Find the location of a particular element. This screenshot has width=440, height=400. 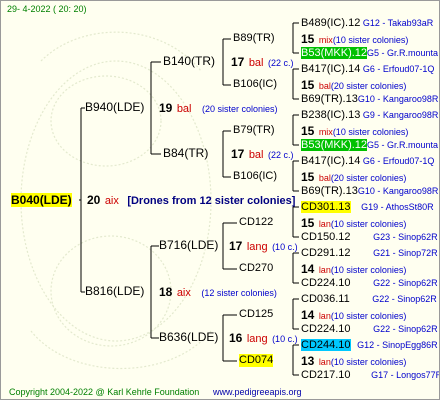

gen4-id: B238(IC).13 is located at coordinates (330, 115).